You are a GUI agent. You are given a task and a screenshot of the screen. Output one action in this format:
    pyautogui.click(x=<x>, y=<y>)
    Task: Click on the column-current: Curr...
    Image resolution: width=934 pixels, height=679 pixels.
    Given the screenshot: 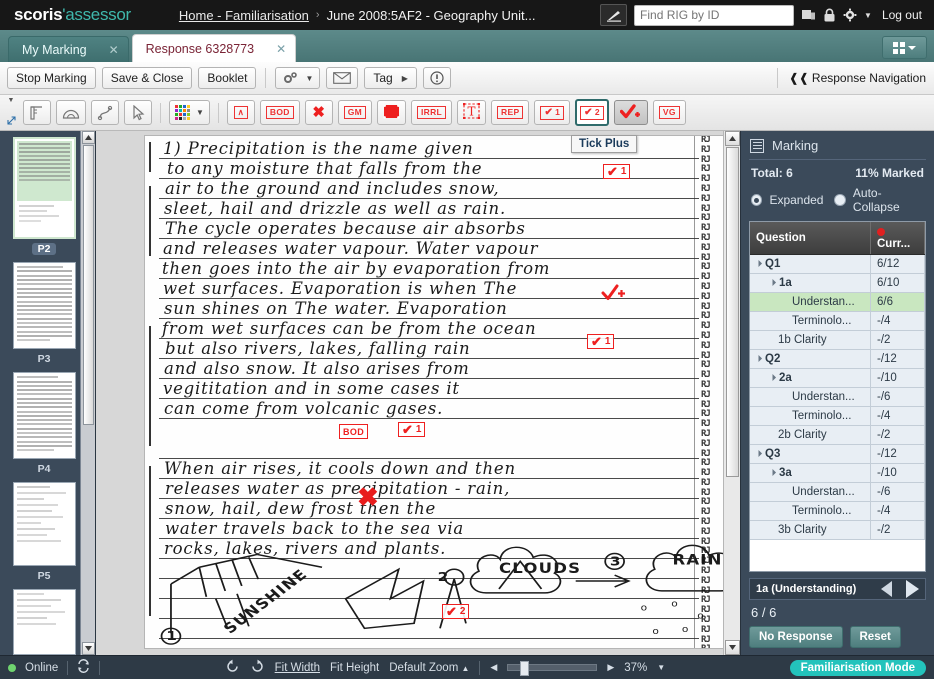 What is the action you would take?
    pyautogui.click(x=897, y=238)
    